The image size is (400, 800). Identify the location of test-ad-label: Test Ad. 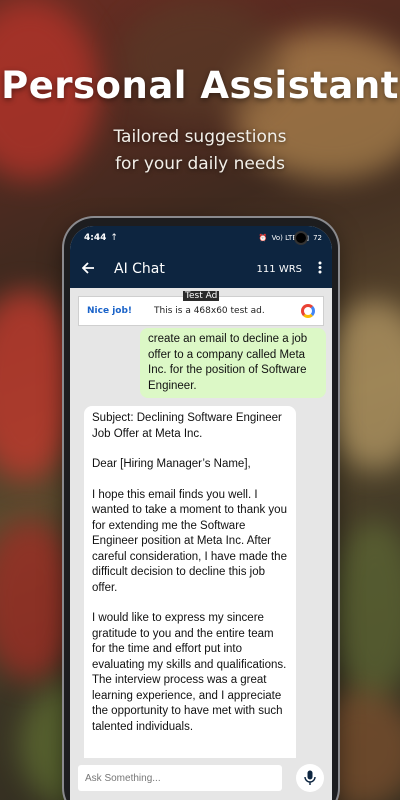
(201, 296).